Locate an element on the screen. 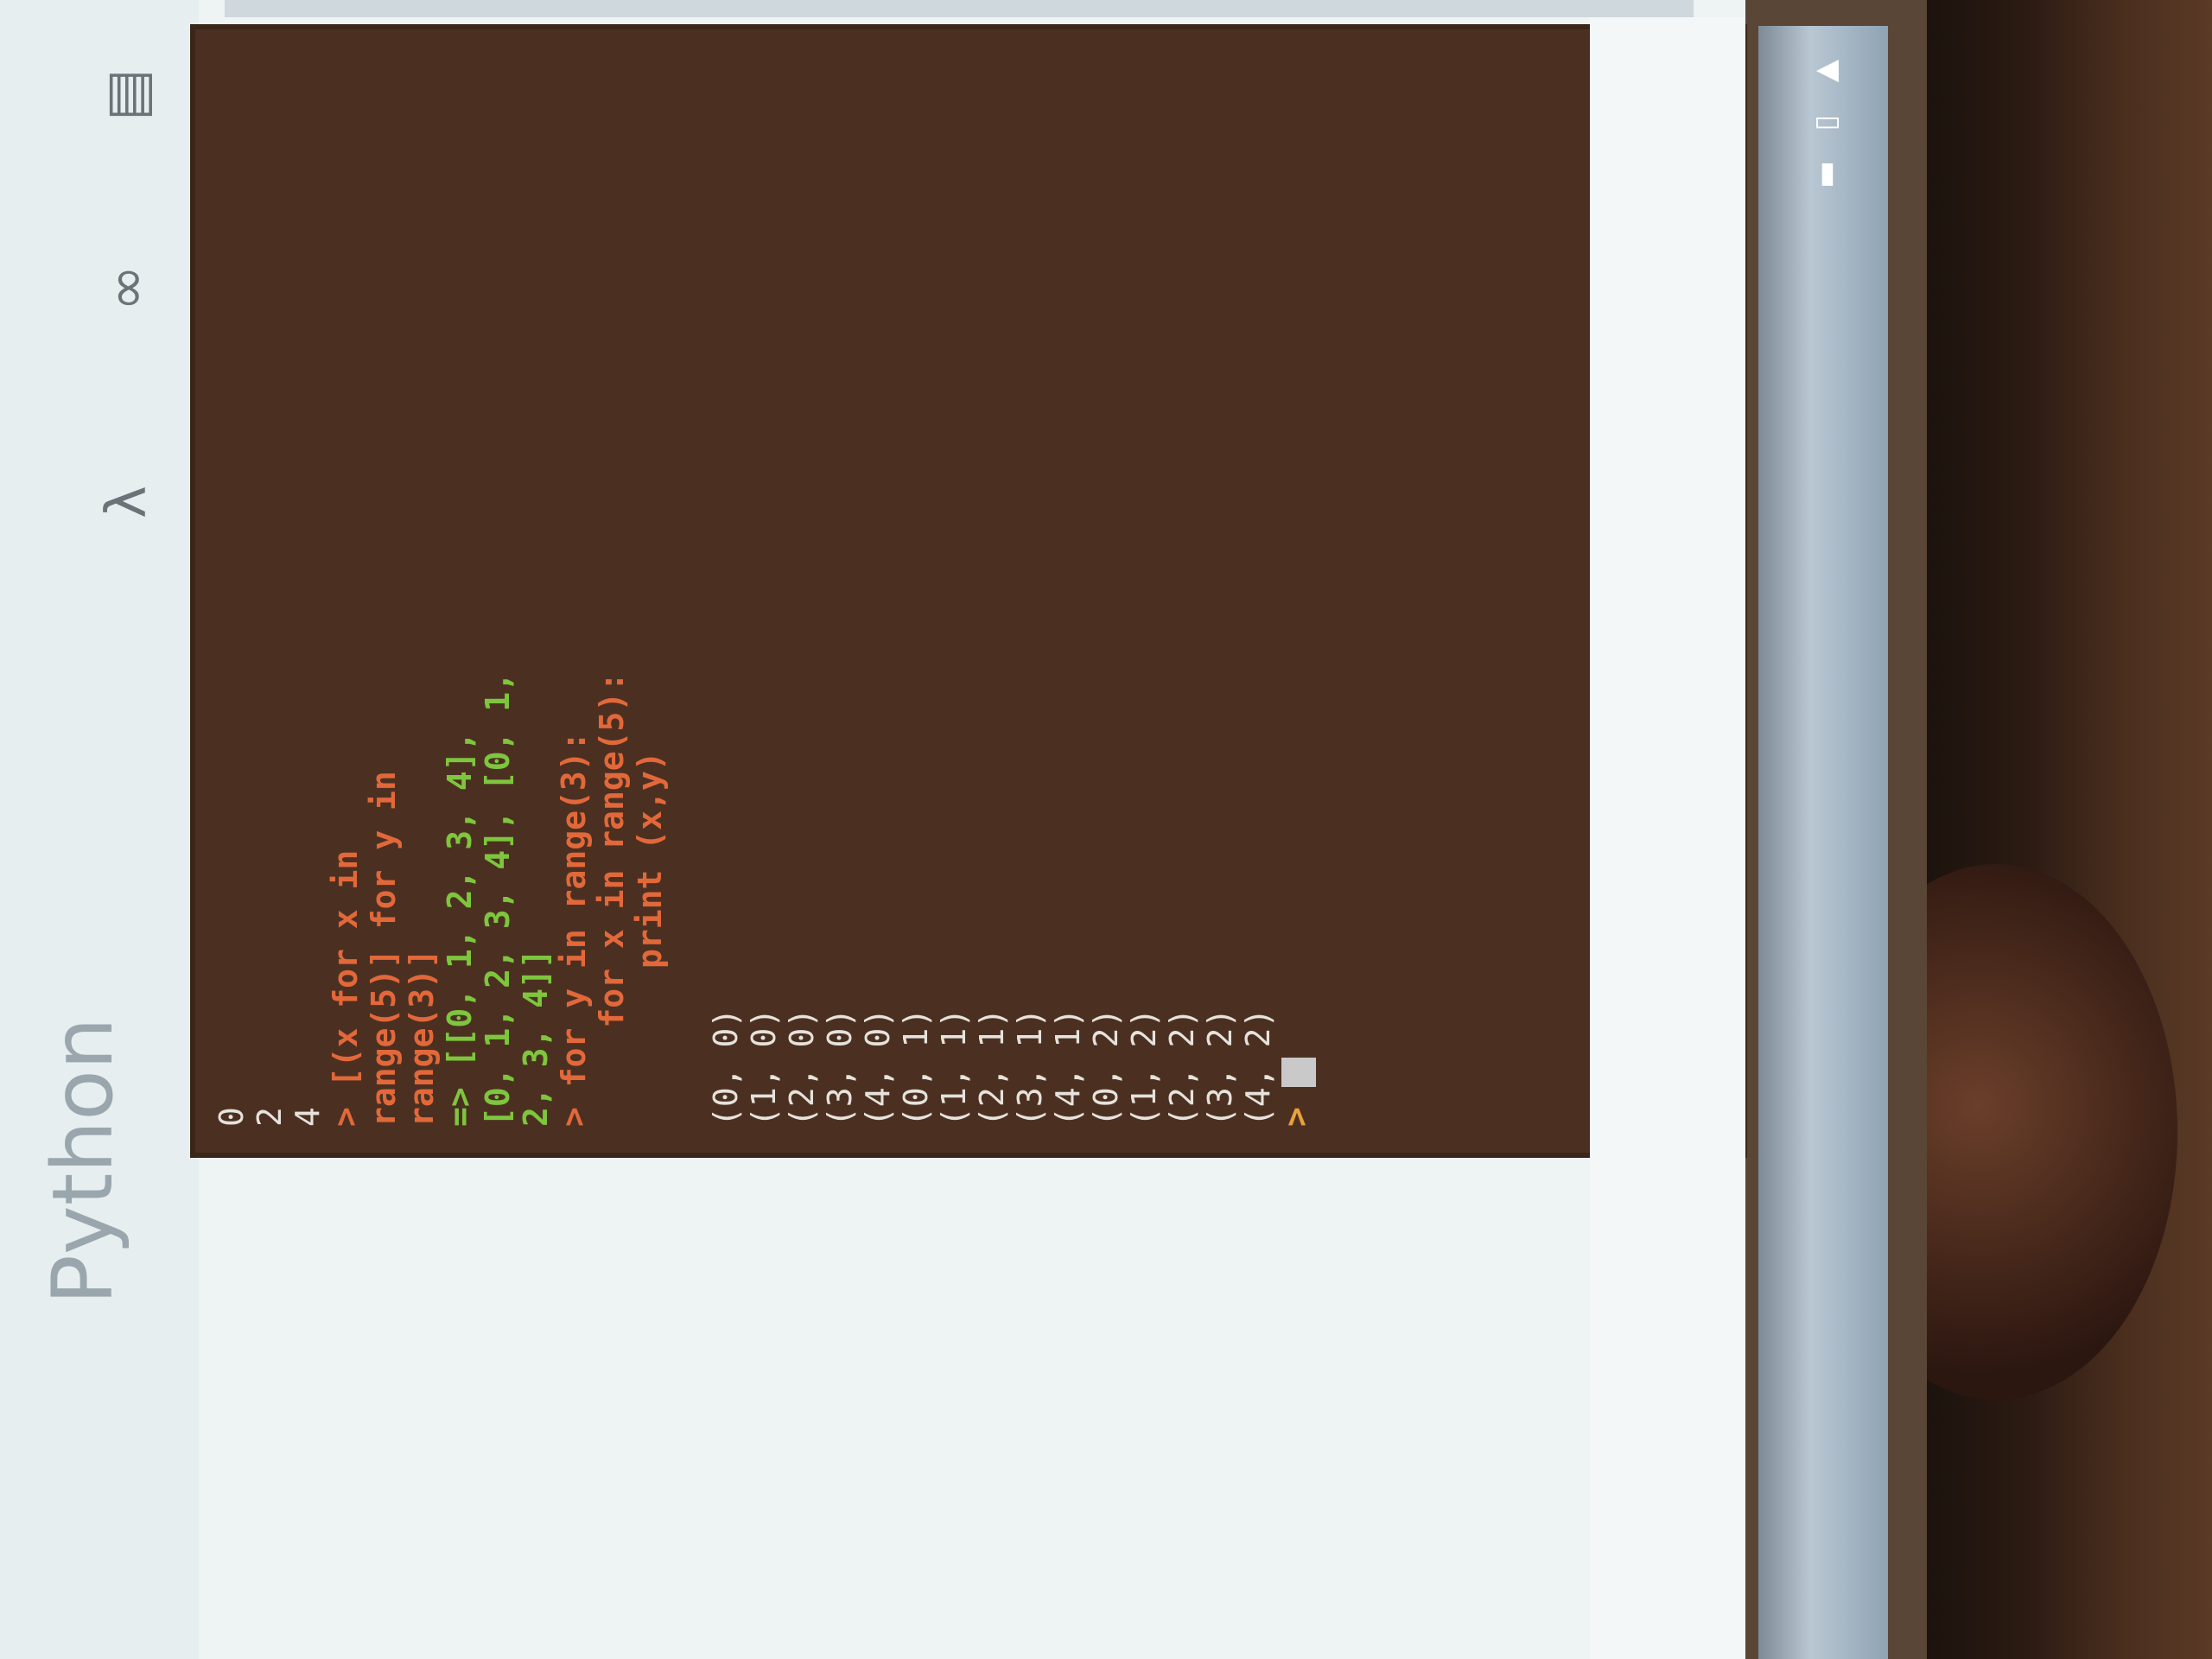  console-line: range(5)] for y in is located at coordinates (384, 949).